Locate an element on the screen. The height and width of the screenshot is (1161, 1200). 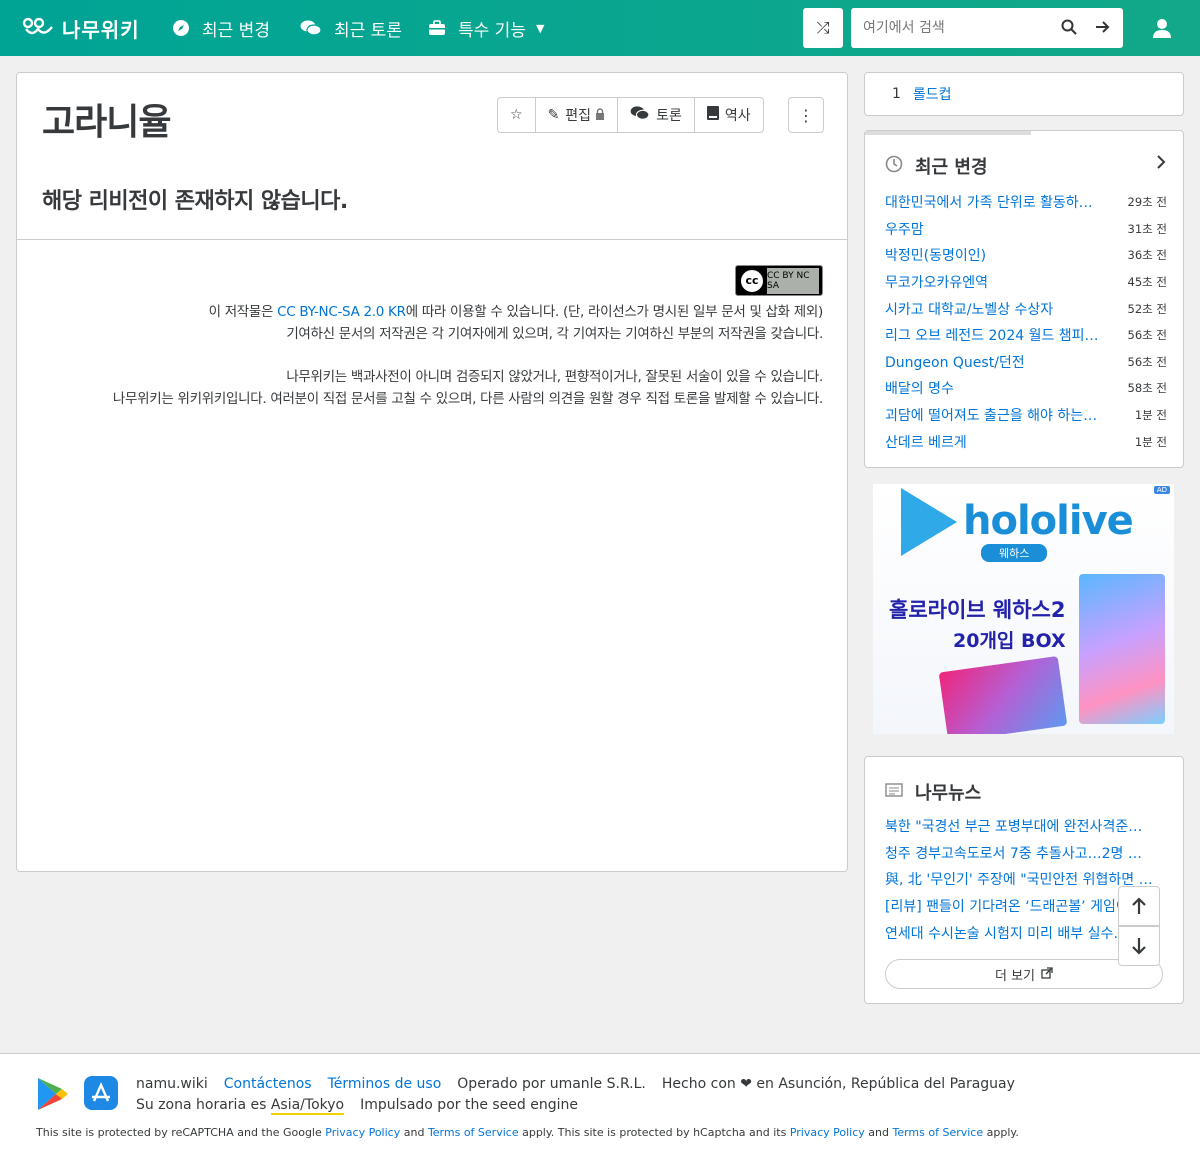
arrow-right-icon is located at coordinates (1102, 29).